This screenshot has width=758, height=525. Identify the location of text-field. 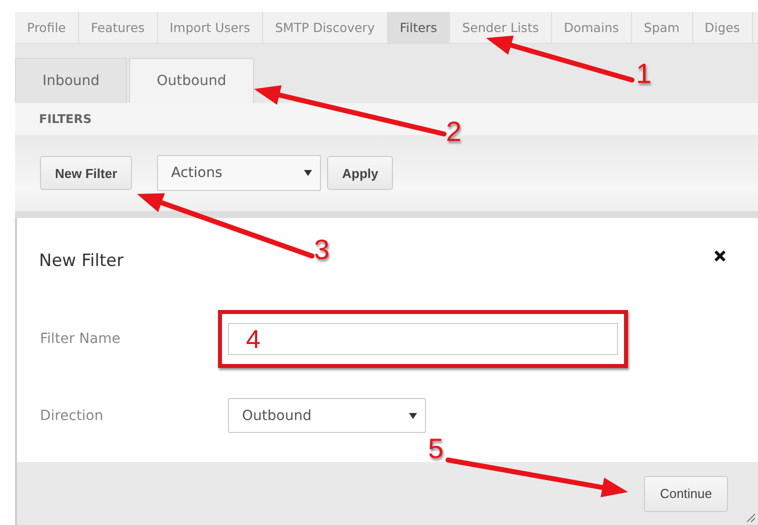
(423, 339).